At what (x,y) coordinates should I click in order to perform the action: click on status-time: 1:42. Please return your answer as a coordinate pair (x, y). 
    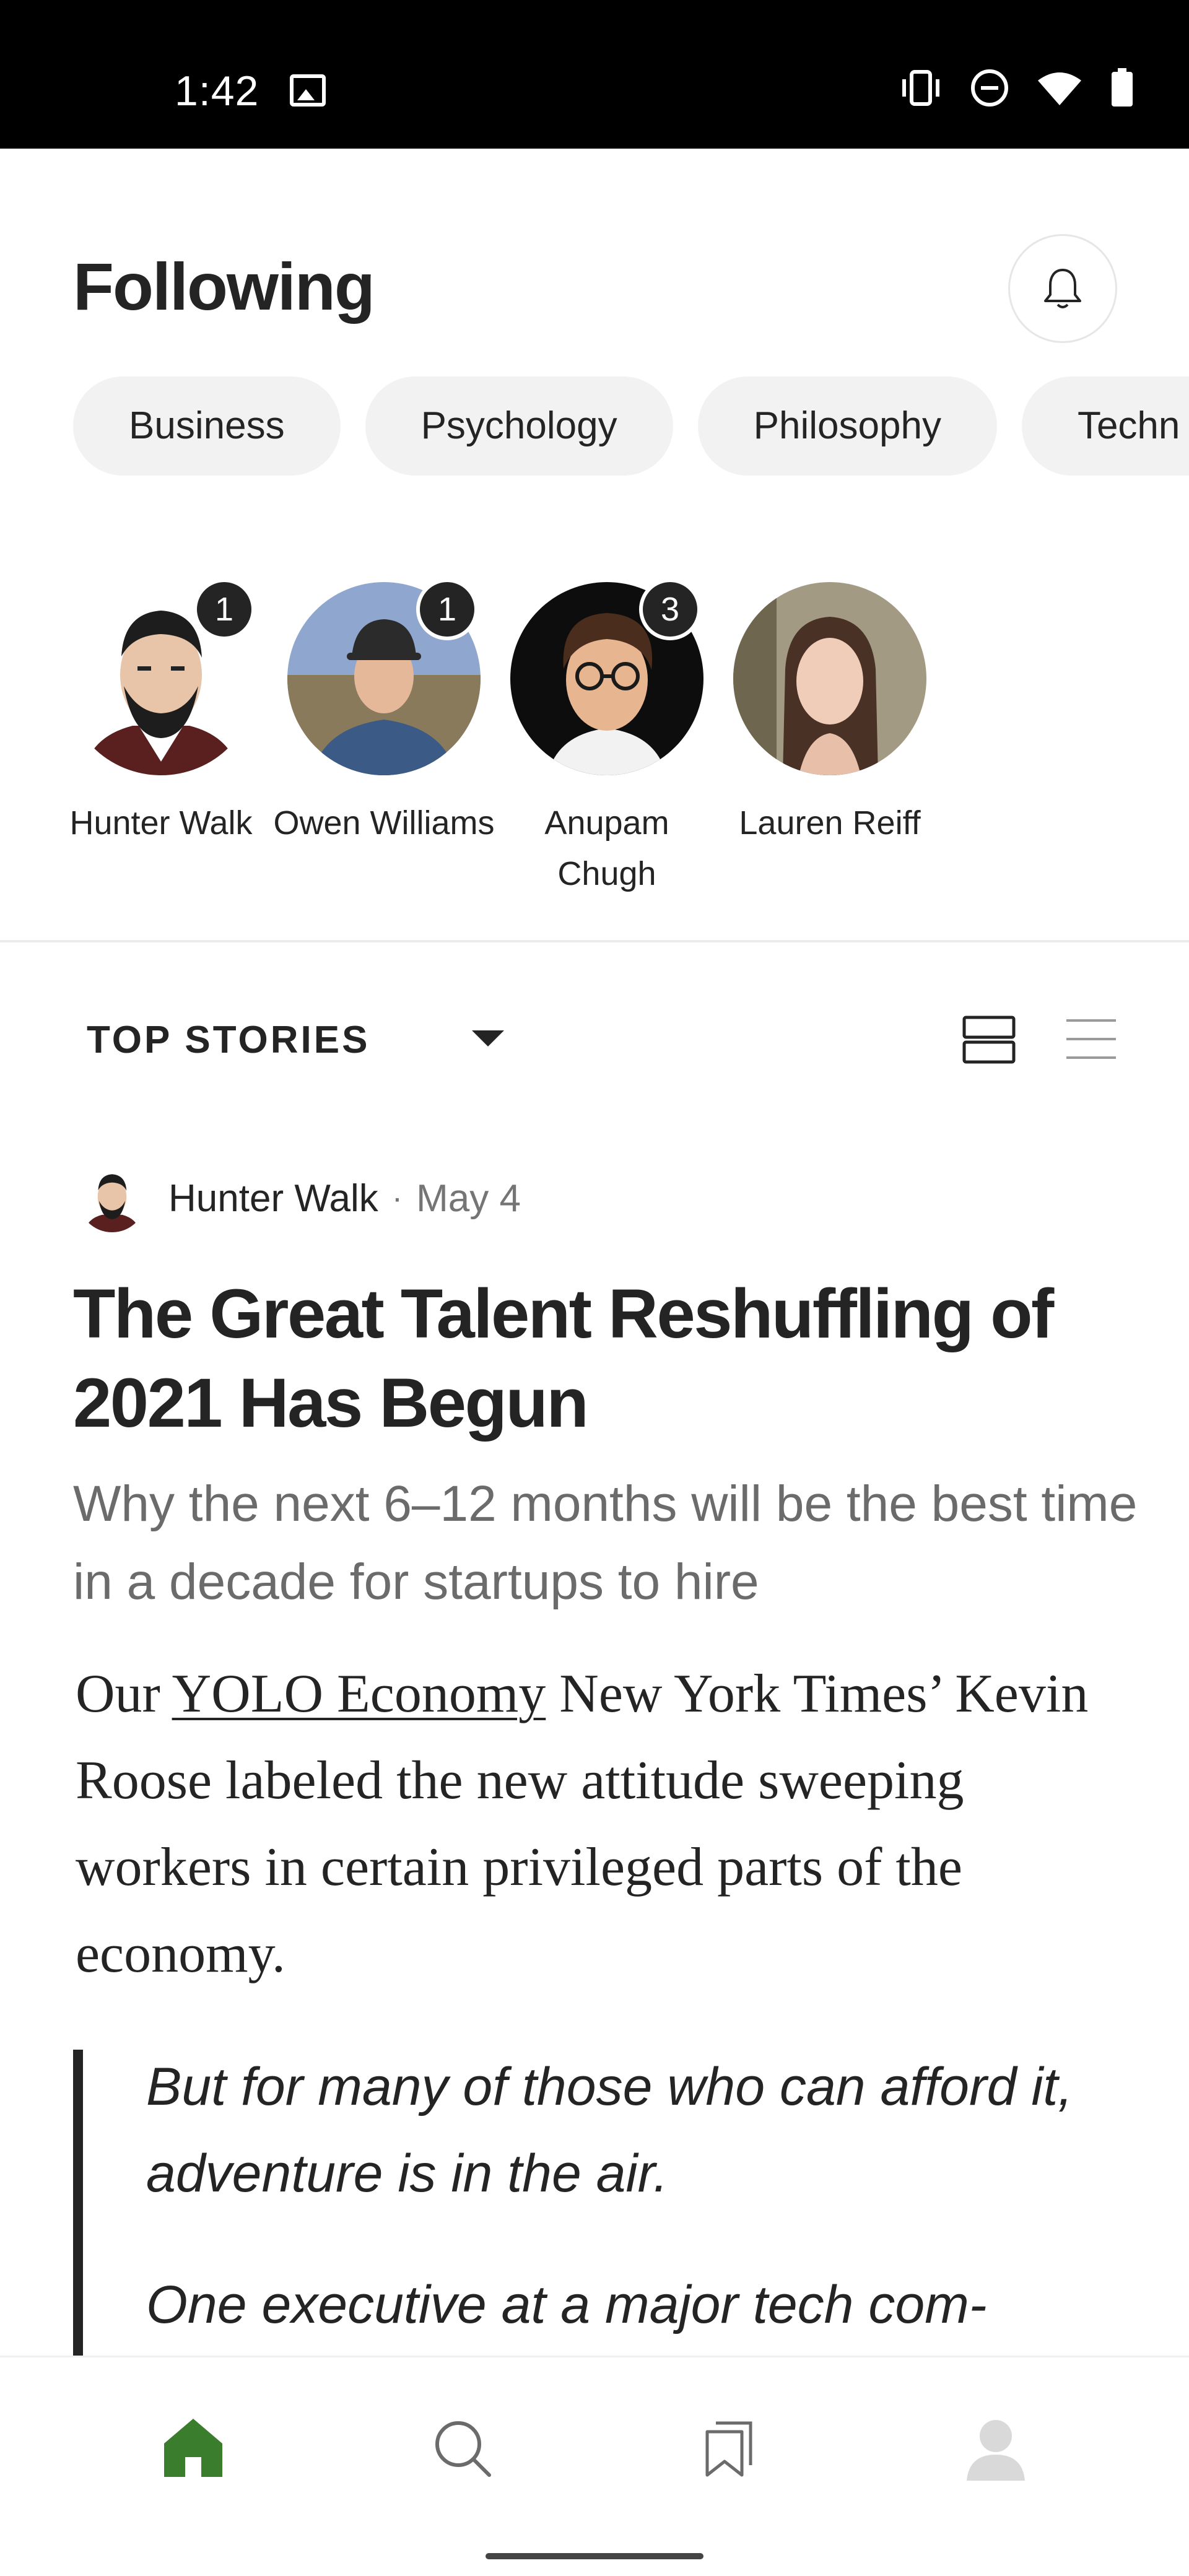
    Looking at the image, I should click on (217, 91).